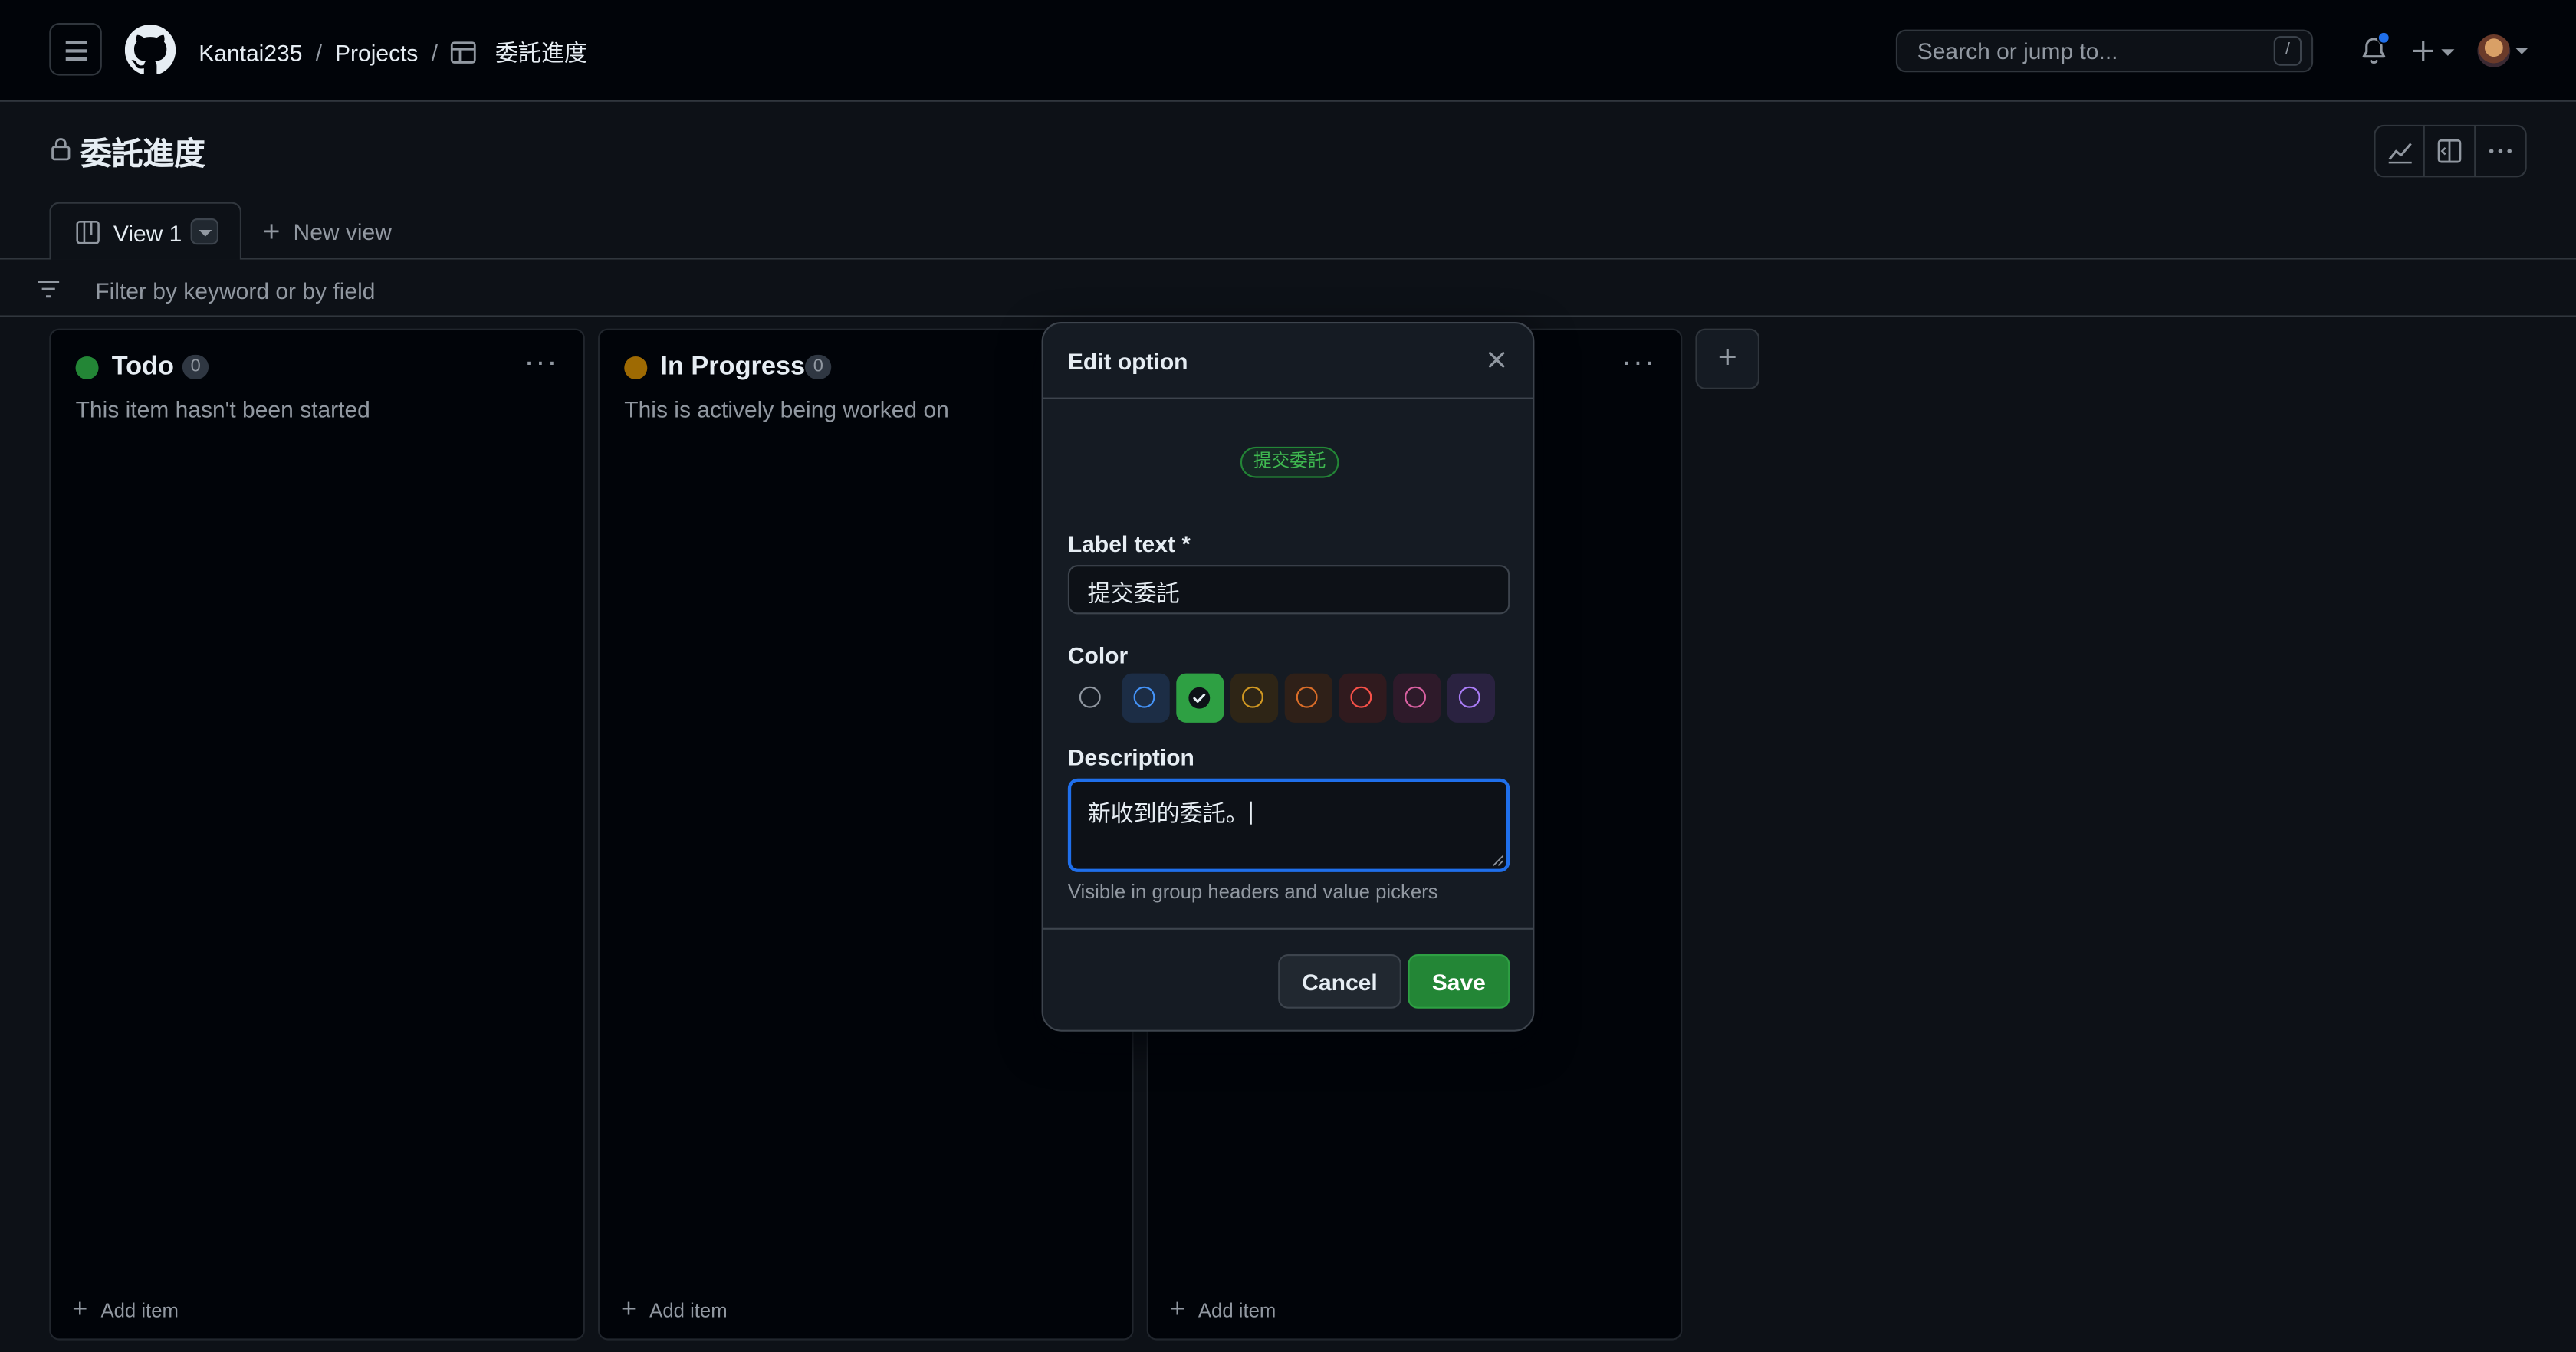 This screenshot has width=2576, height=1352. I want to click on filter-input: Filter by keyword or by field, so click(235, 290).